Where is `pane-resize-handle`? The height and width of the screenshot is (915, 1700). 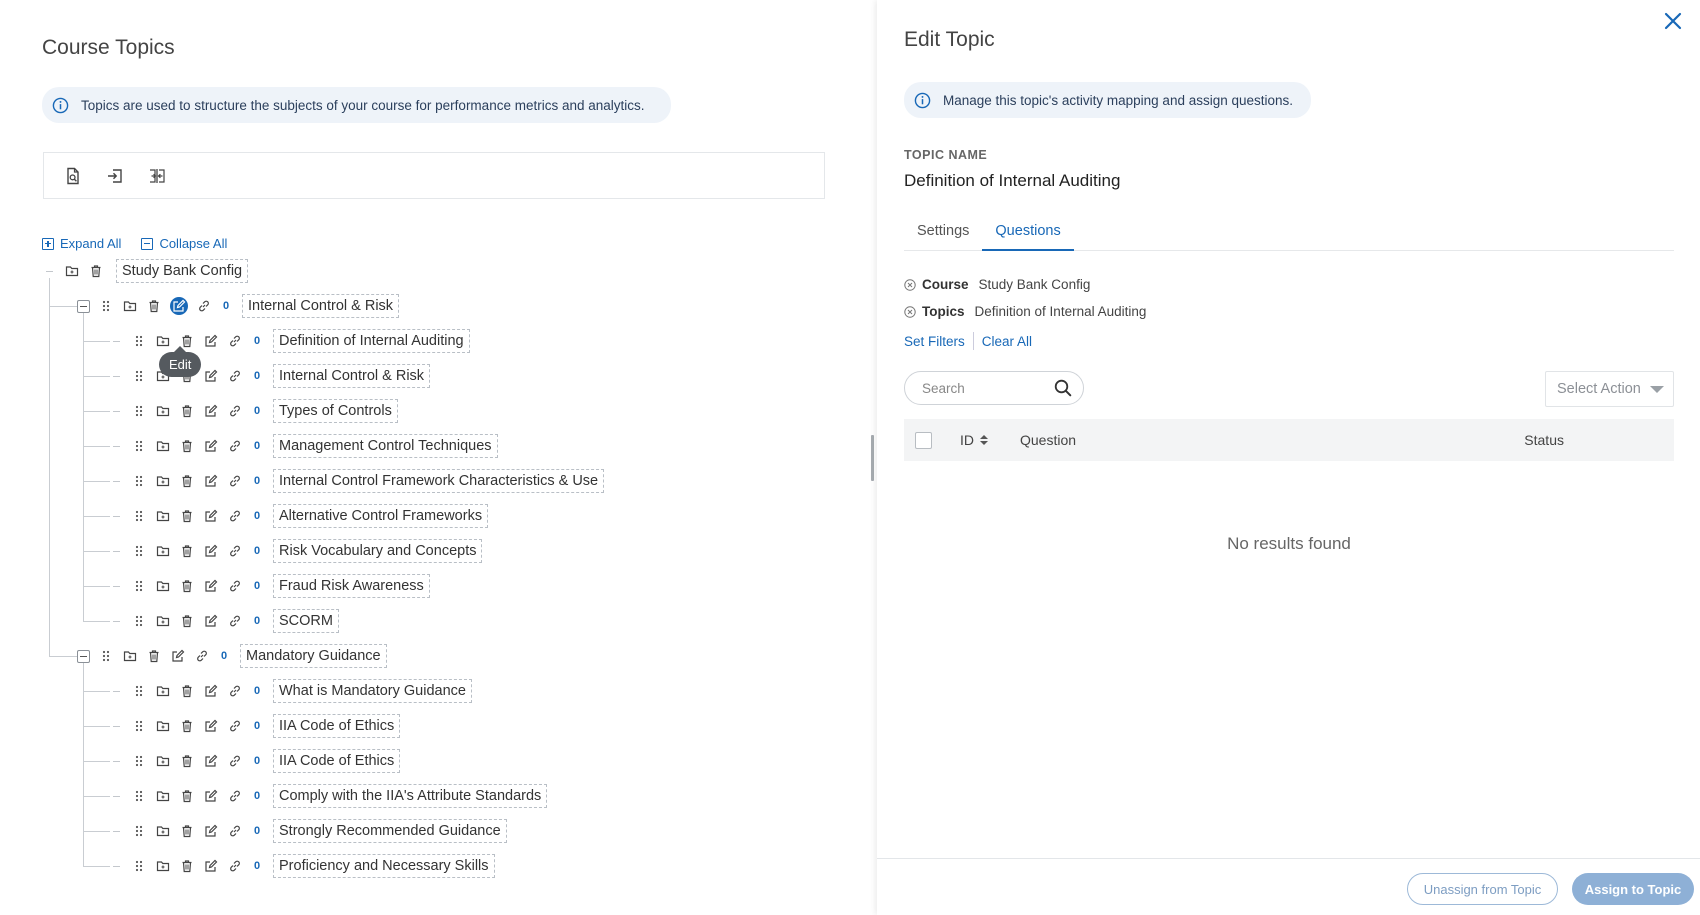
pane-resize-handle is located at coordinates (872, 458).